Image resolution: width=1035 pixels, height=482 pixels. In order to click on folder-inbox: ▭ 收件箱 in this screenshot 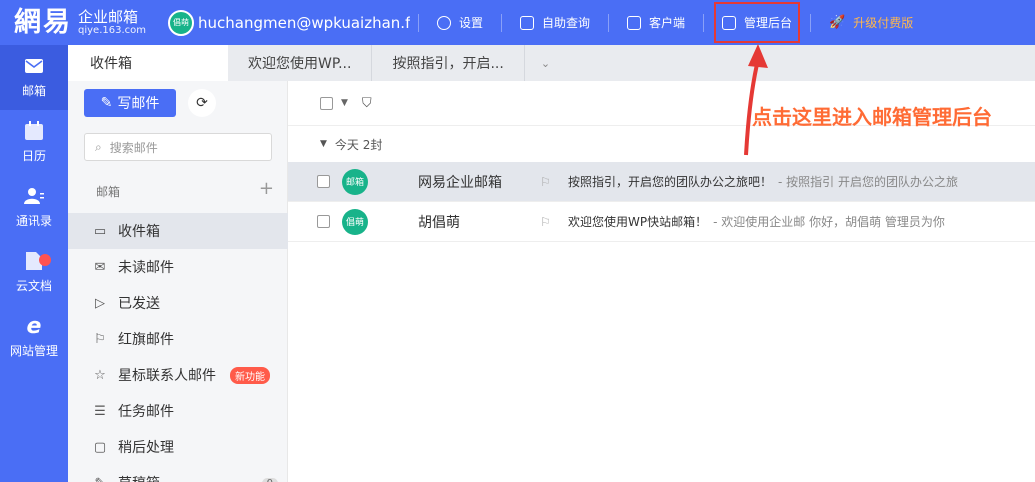, I will do `click(178, 231)`.